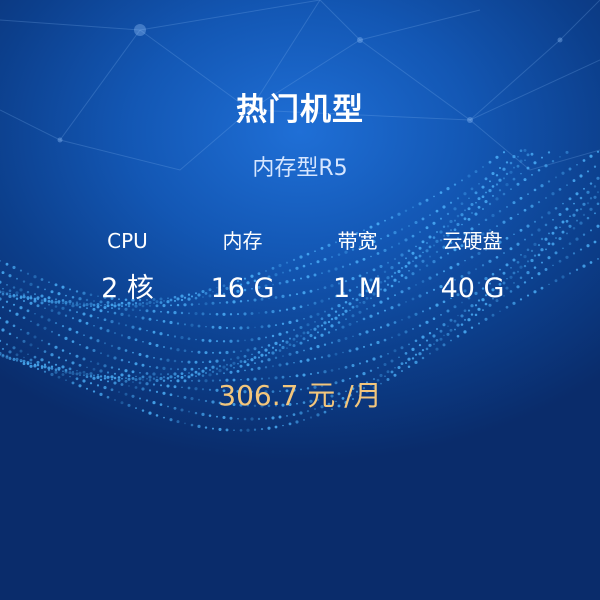 This screenshot has height=600, width=600. I want to click on card-title: 热门机型, so click(300, 110).